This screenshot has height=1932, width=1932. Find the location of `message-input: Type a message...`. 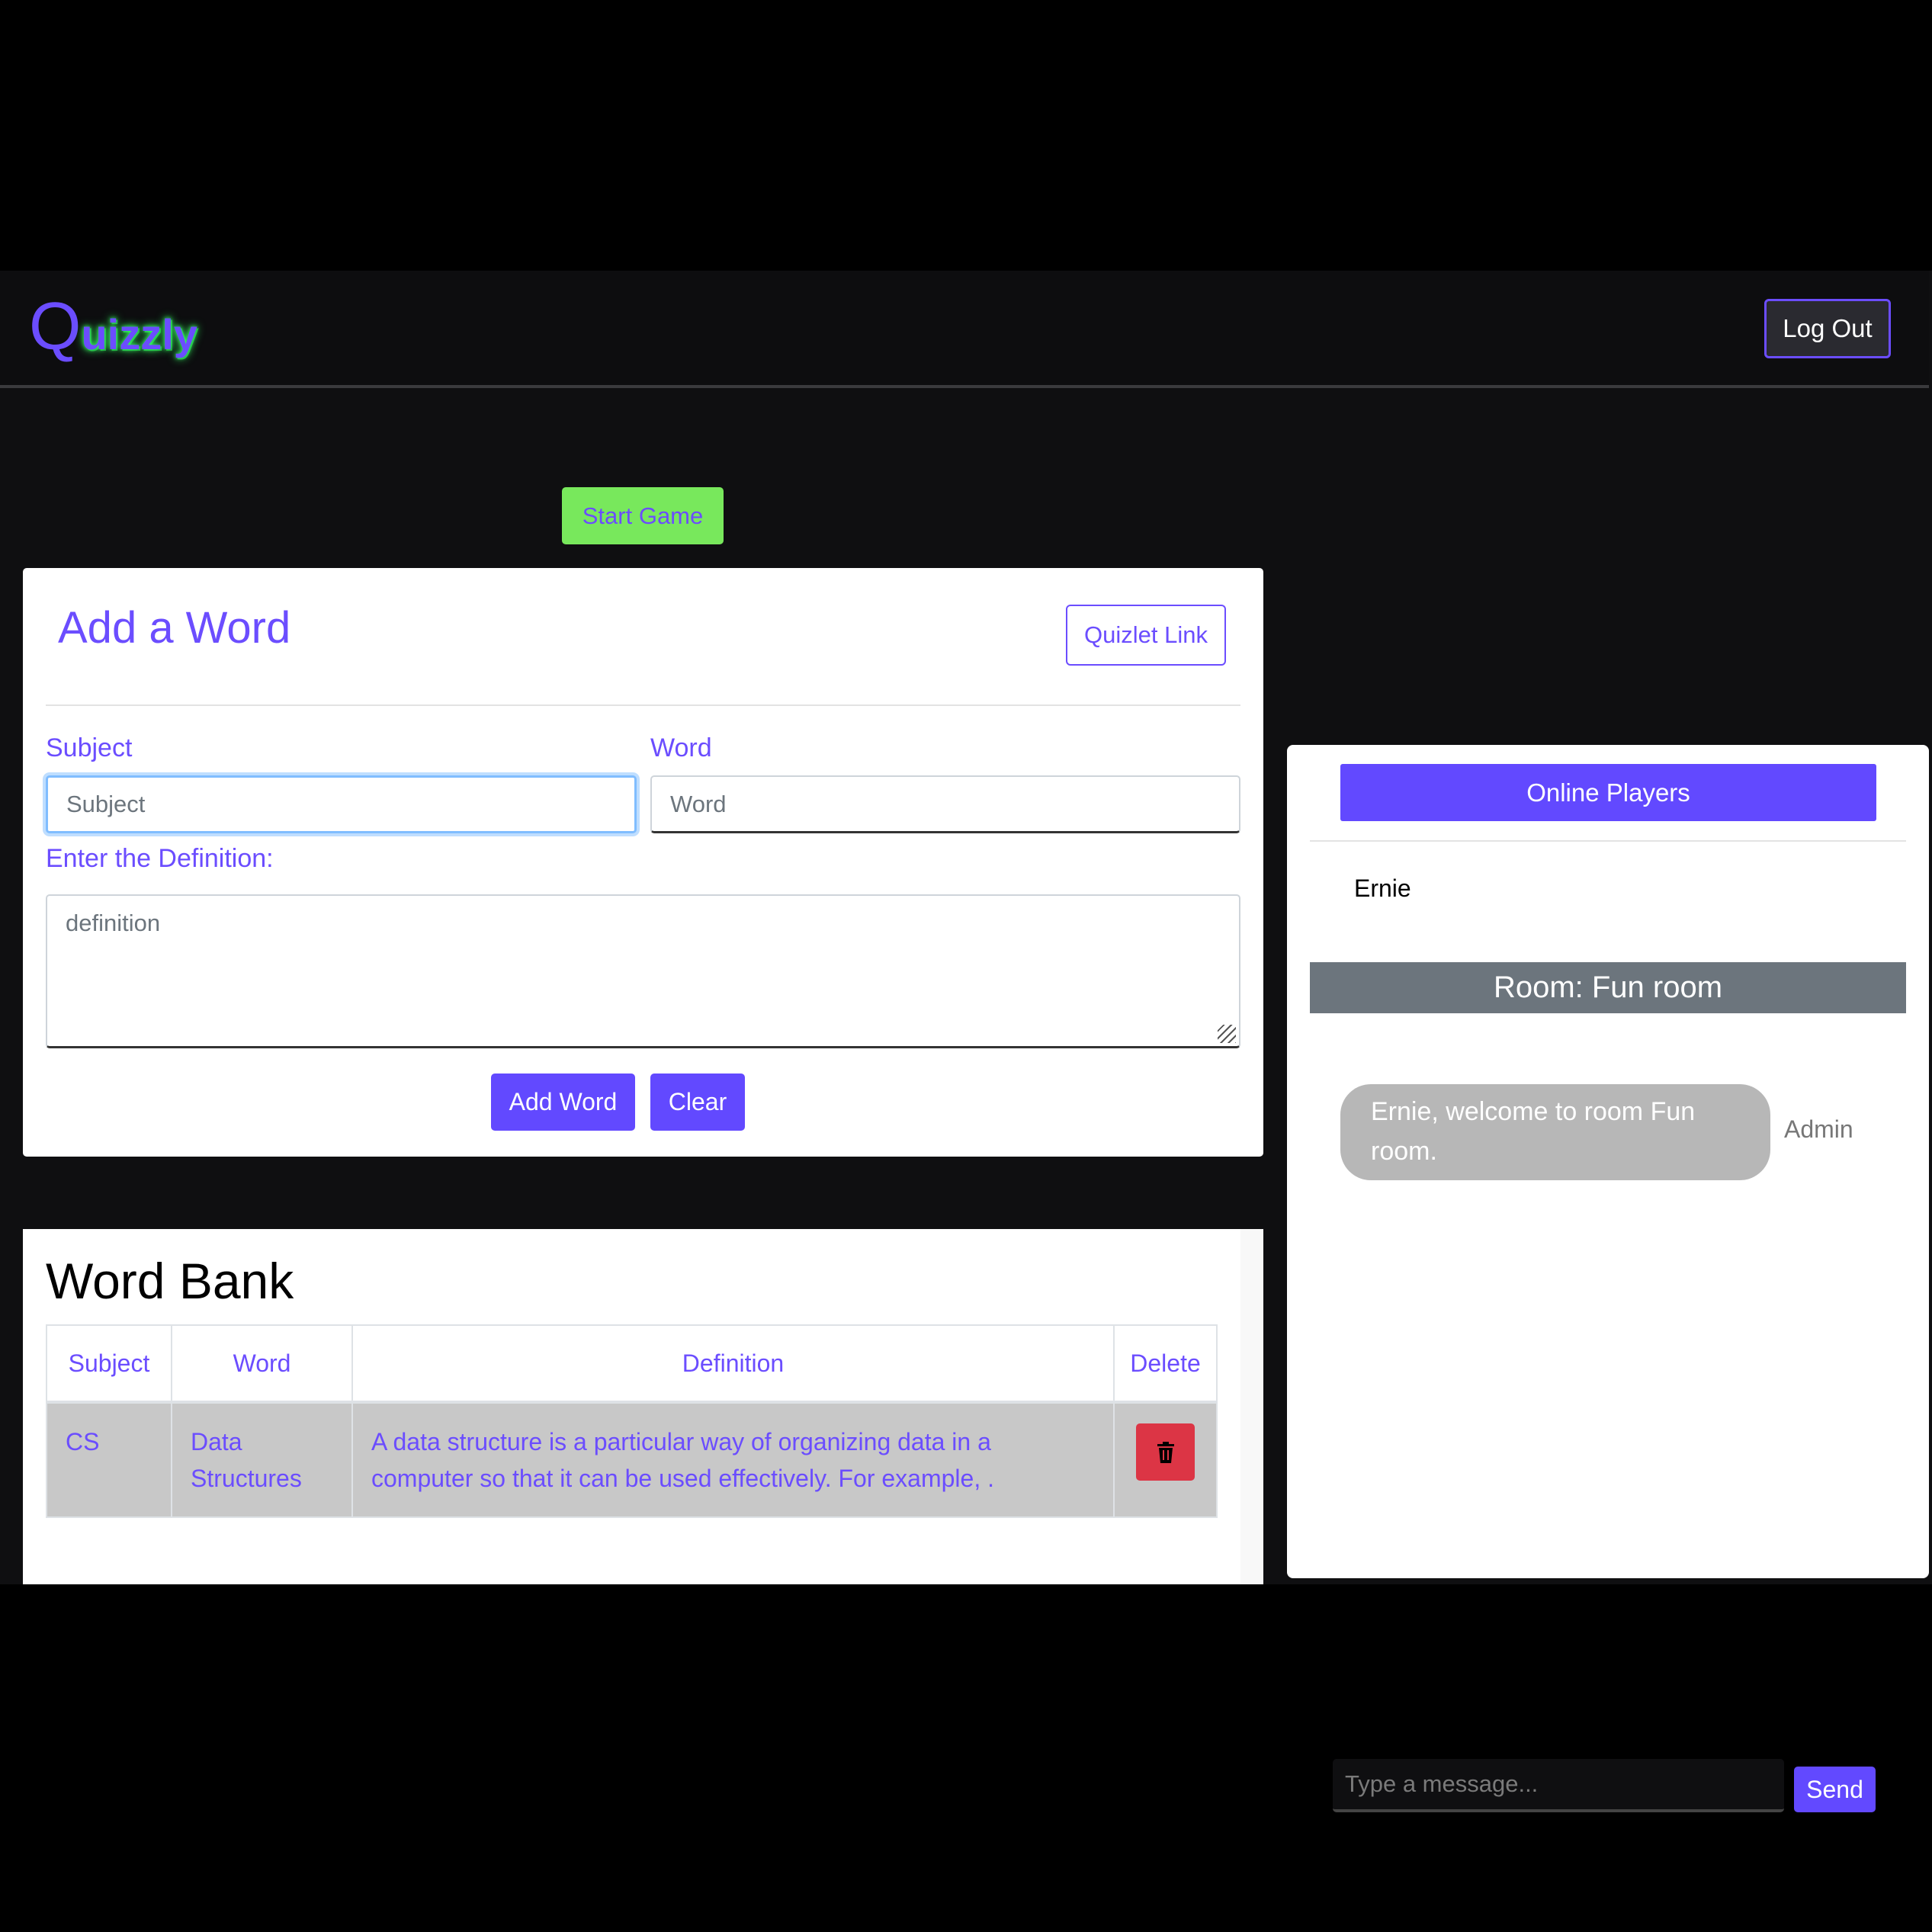

message-input: Type a message... is located at coordinates (1559, 1786).